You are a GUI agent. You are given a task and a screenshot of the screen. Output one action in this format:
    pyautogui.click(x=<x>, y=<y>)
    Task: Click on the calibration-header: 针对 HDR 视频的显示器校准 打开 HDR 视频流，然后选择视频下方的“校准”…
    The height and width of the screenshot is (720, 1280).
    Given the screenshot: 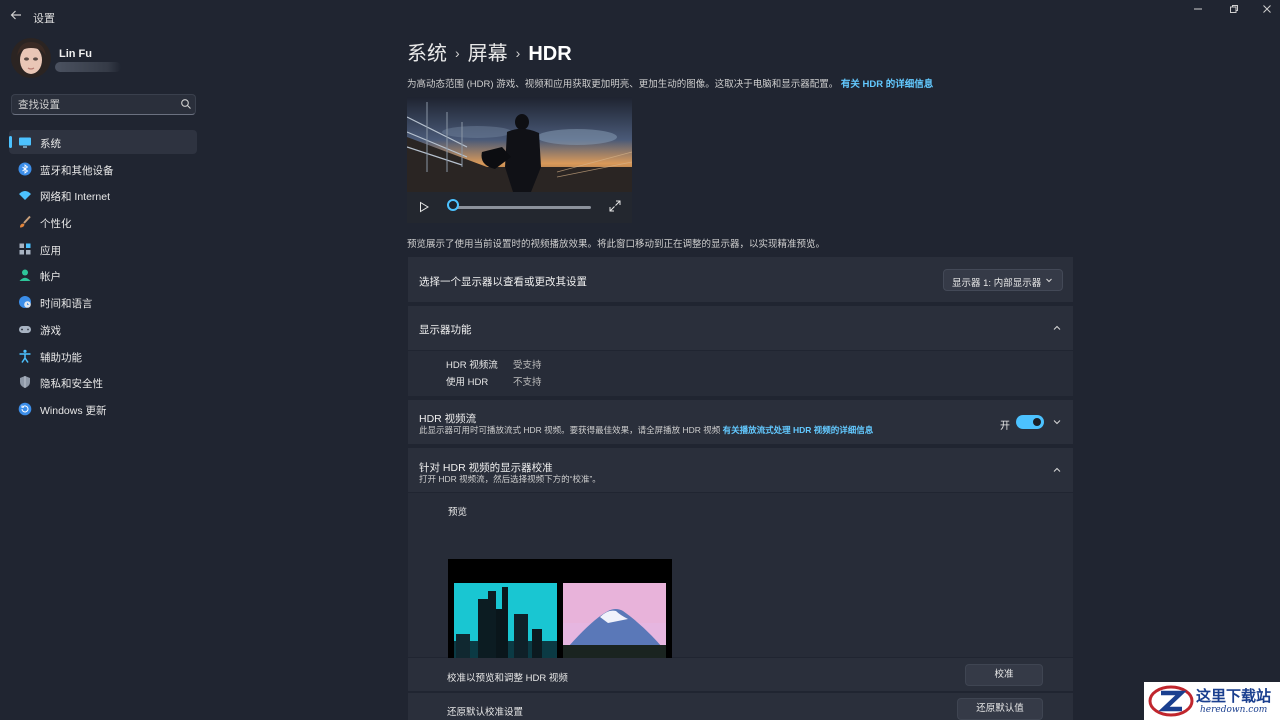 What is the action you would take?
    pyautogui.click(x=740, y=470)
    